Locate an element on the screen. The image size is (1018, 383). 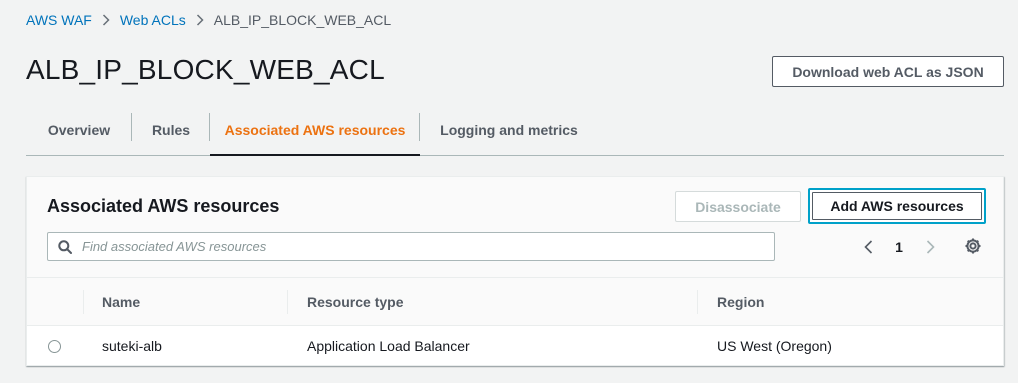
breadcrumb: AWS WAF Web ACLs ALB_IP_BLOCK_WEB_ACL is located at coordinates (208, 20).